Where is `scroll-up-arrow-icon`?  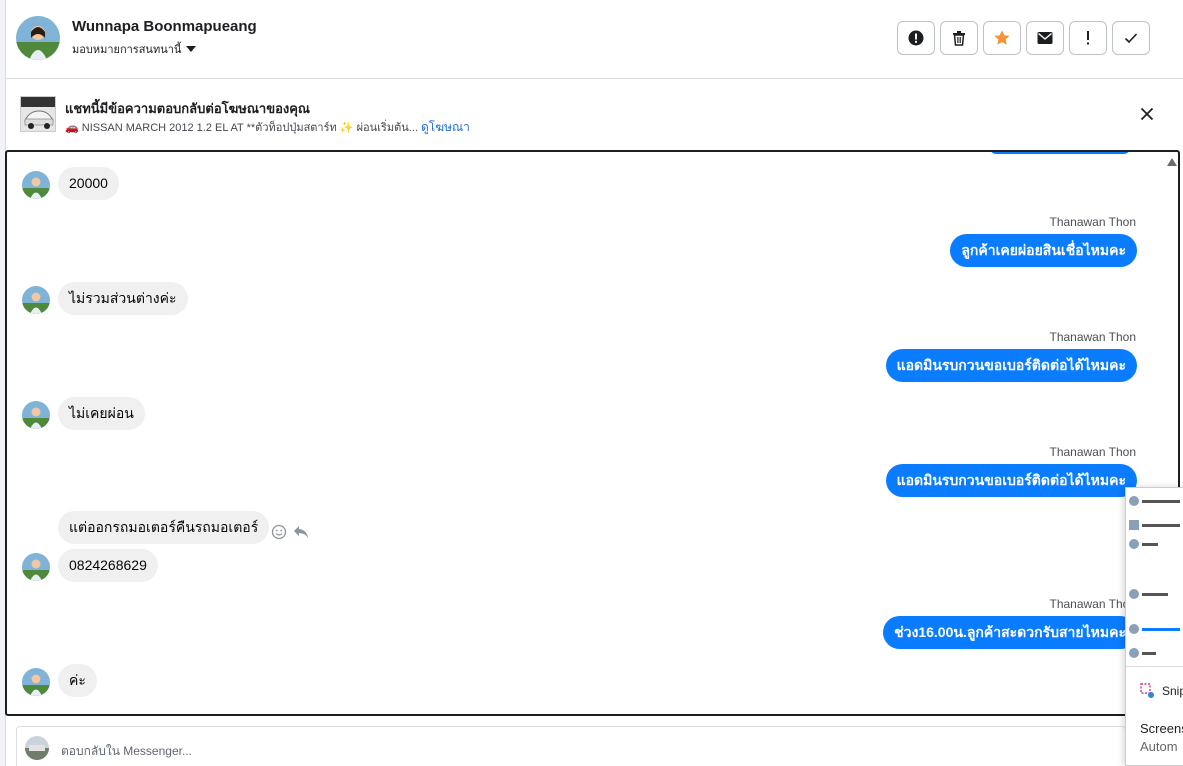 scroll-up-arrow-icon is located at coordinates (1172, 162).